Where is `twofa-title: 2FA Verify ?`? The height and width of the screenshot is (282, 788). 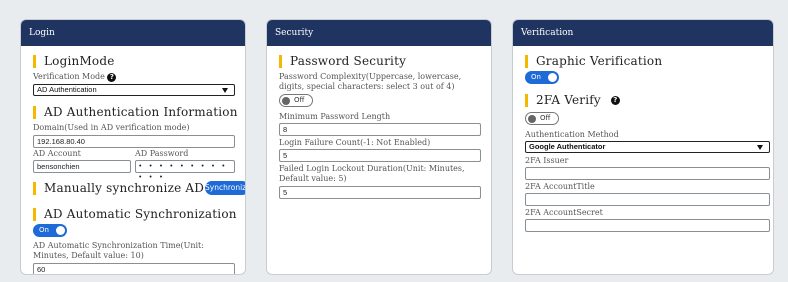 twofa-title: 2FA Verify ? is located at coordinates (572, 100).